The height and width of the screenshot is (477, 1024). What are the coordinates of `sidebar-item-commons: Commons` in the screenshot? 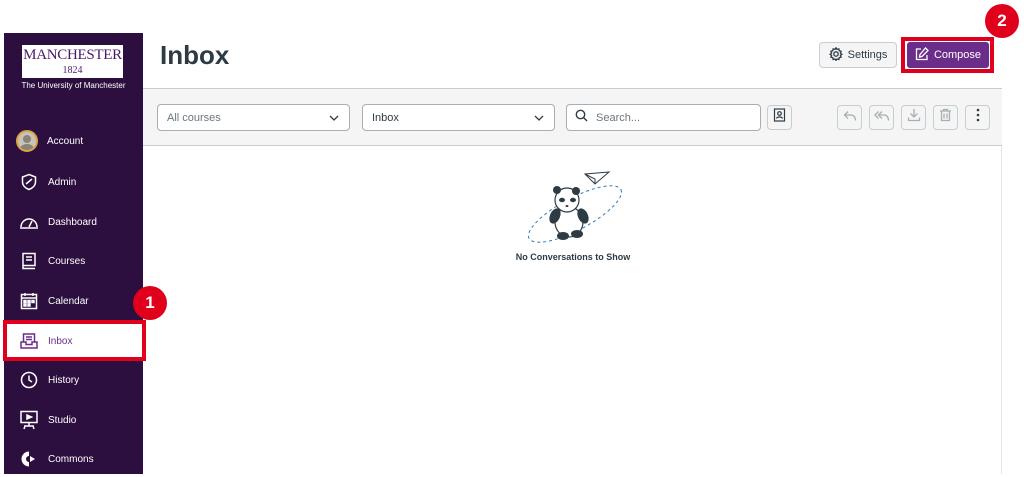 It's located at (73, 459).